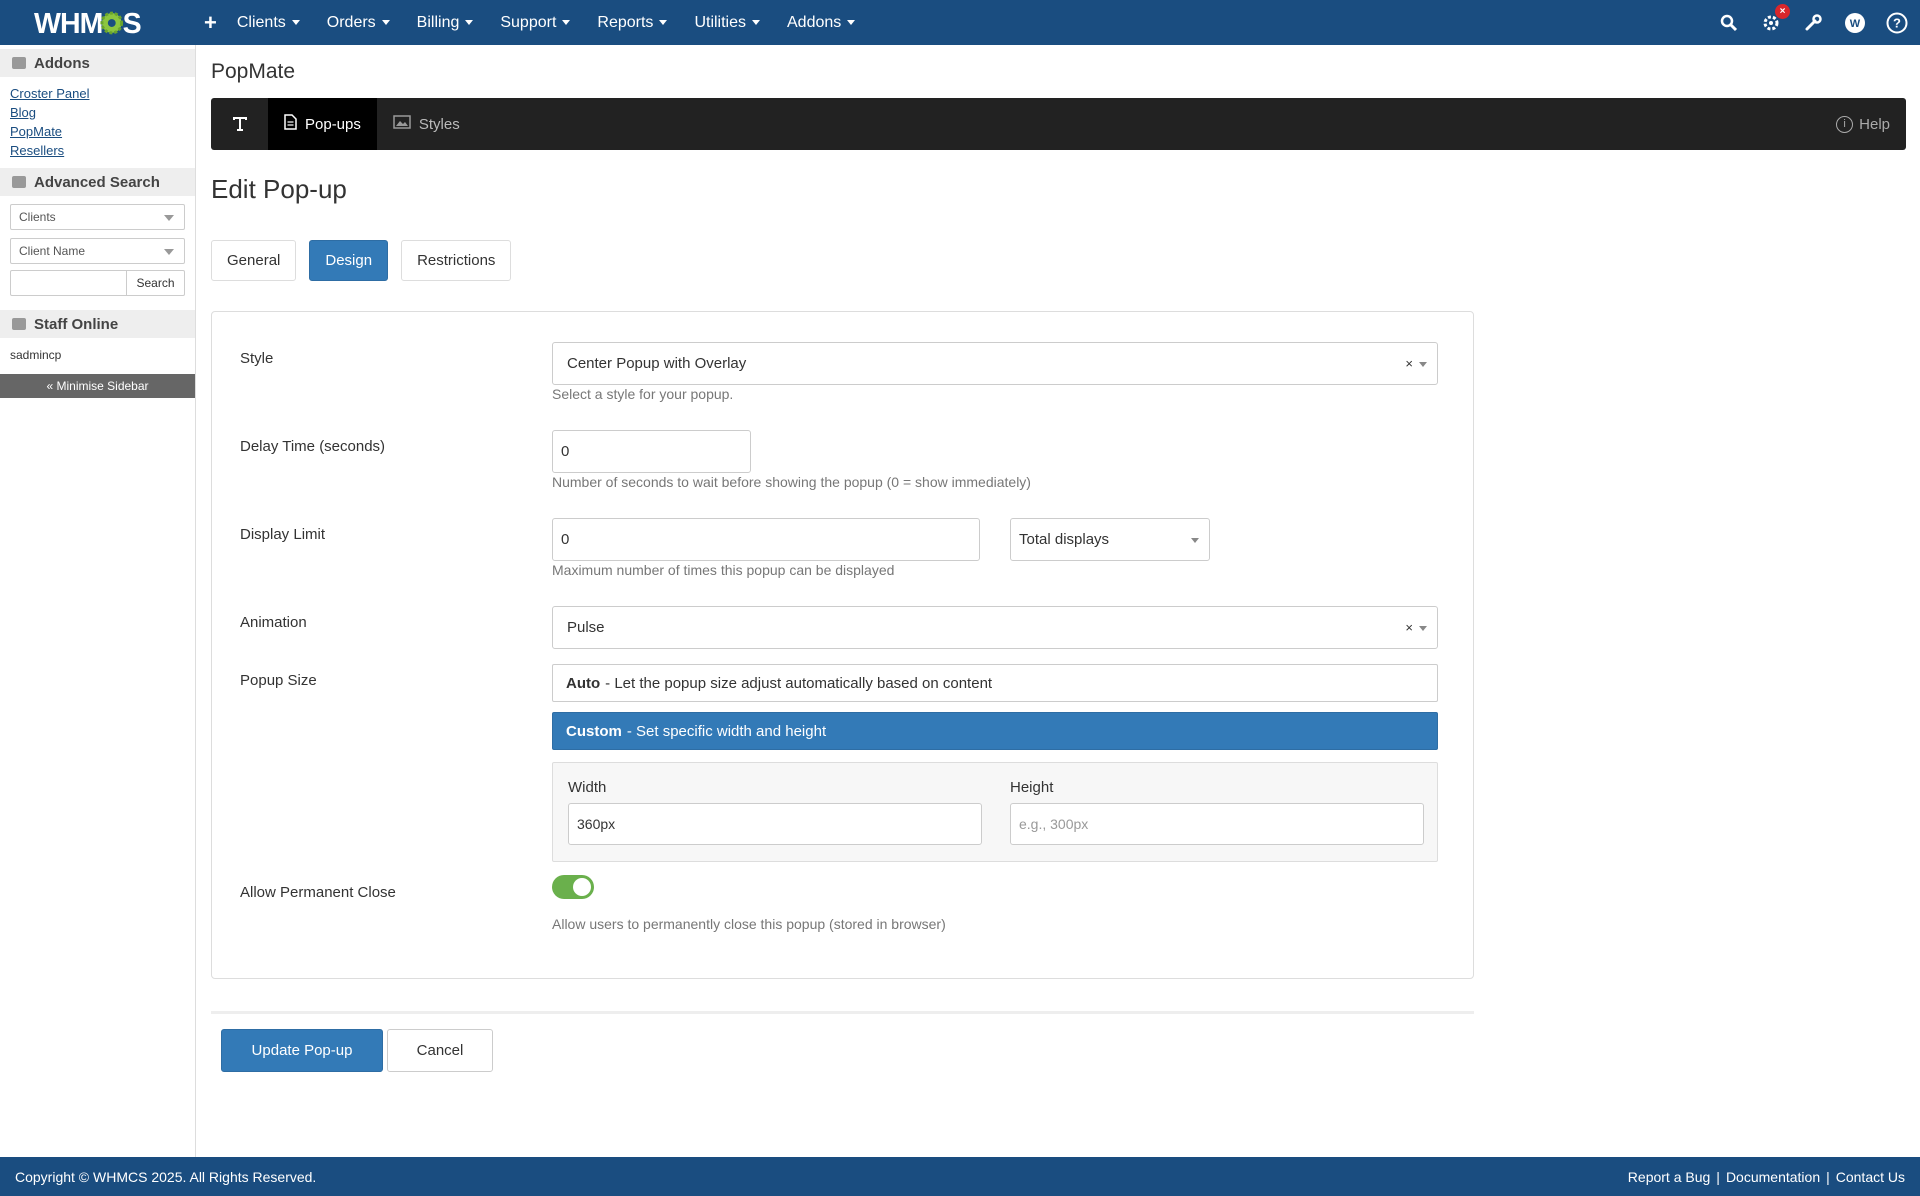 Image resolution: width=1920 pixels, height=1196 pixels. What do you see at coordinates (535, 23) in the screenshot?
I see `nav-support: Support` at bounding box center [535, 23].